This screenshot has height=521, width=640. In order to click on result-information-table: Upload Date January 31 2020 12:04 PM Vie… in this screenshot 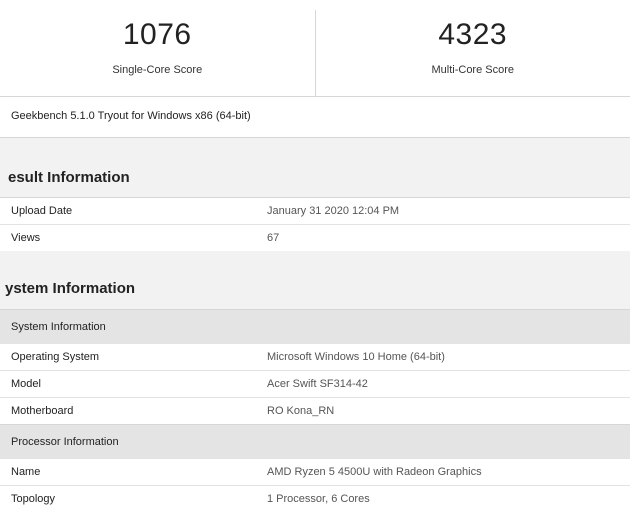, I will do `click(315, 224)`.